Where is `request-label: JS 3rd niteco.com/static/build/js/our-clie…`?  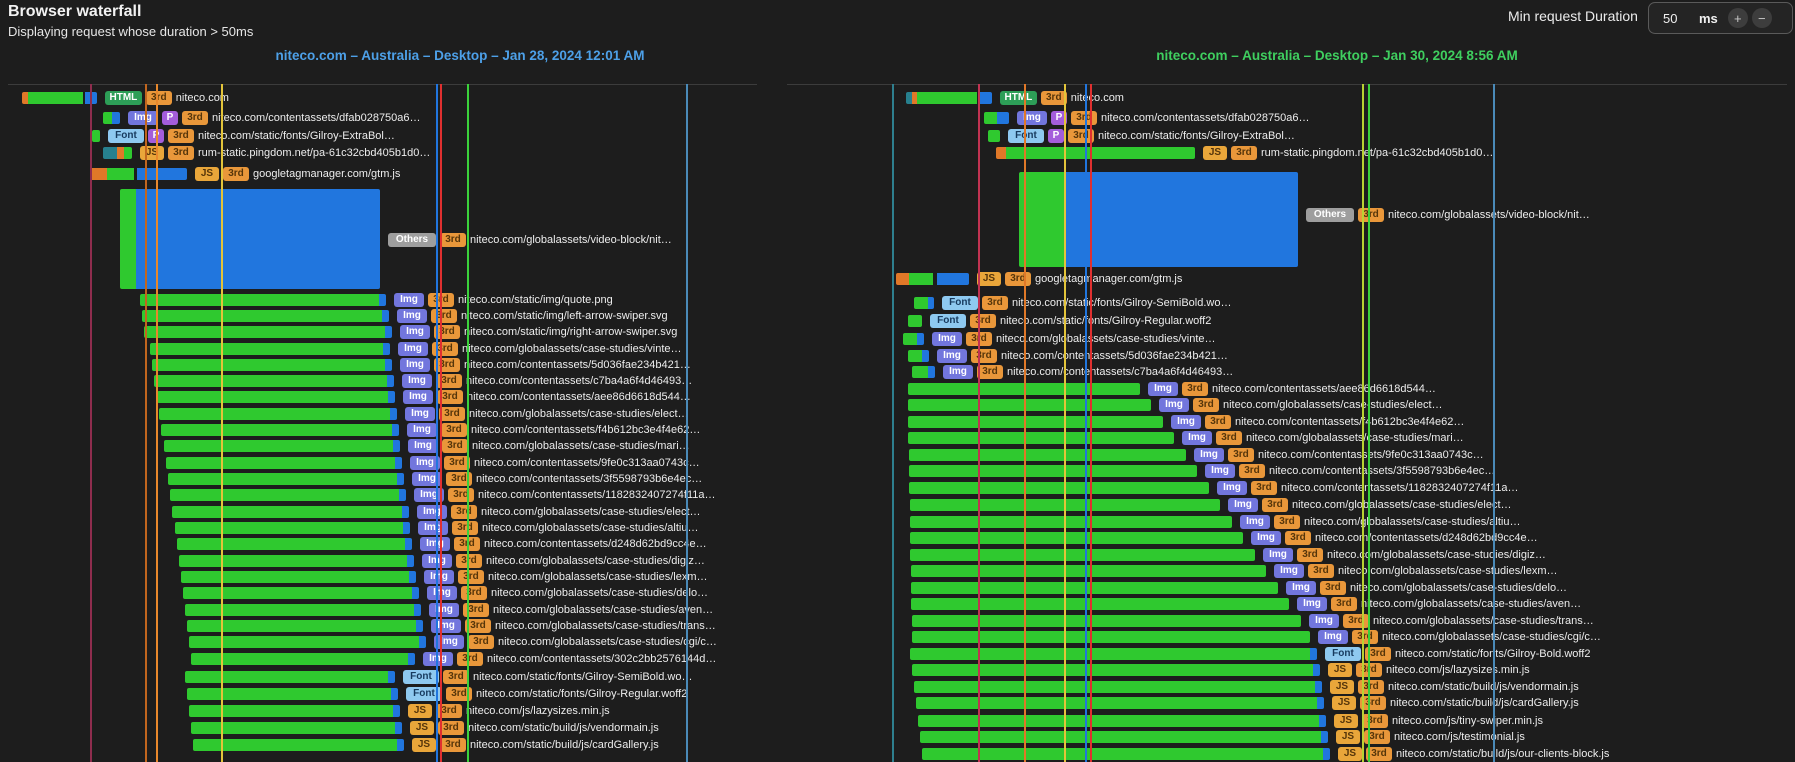
request-label: JS 3rd niteco.com/static/build/js/our-clie… is located at coordinates (1473, 754).